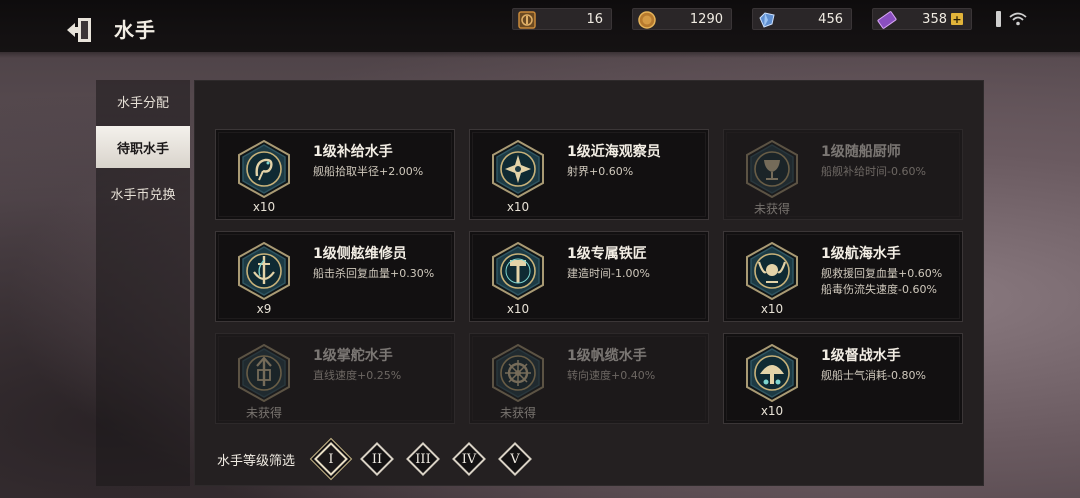 The width and height of the screenshot is (1080, 498). What do you see at coordinates (861, 152) in the screenshot?
I see `sailor-name: 1级随船厨师` at bounding box center [861, 152].